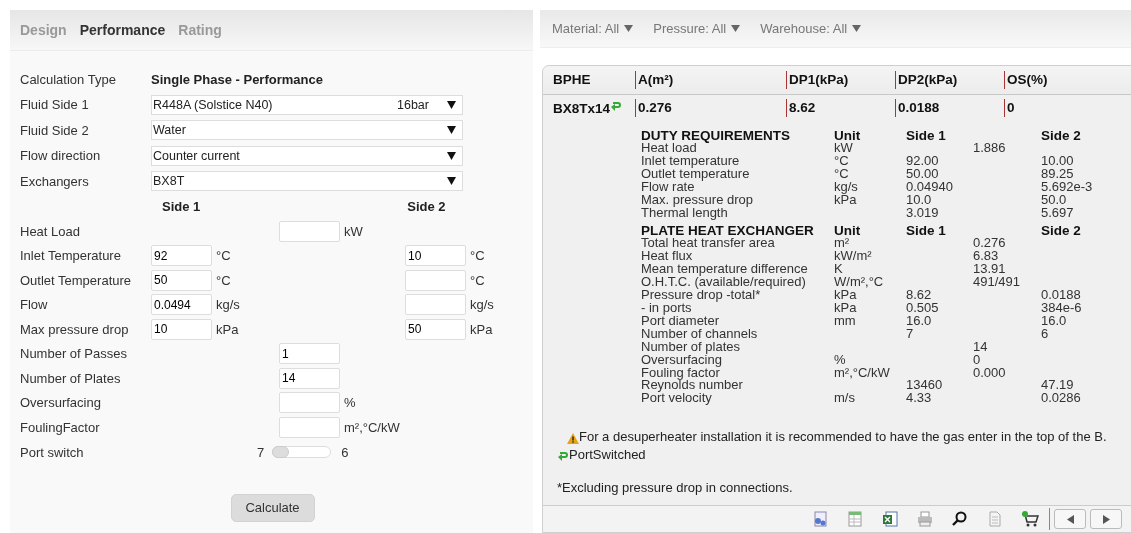 This screenshot has height=533, width=1131. I want to click on value-cell-text: 1.886, so click(990, 148).